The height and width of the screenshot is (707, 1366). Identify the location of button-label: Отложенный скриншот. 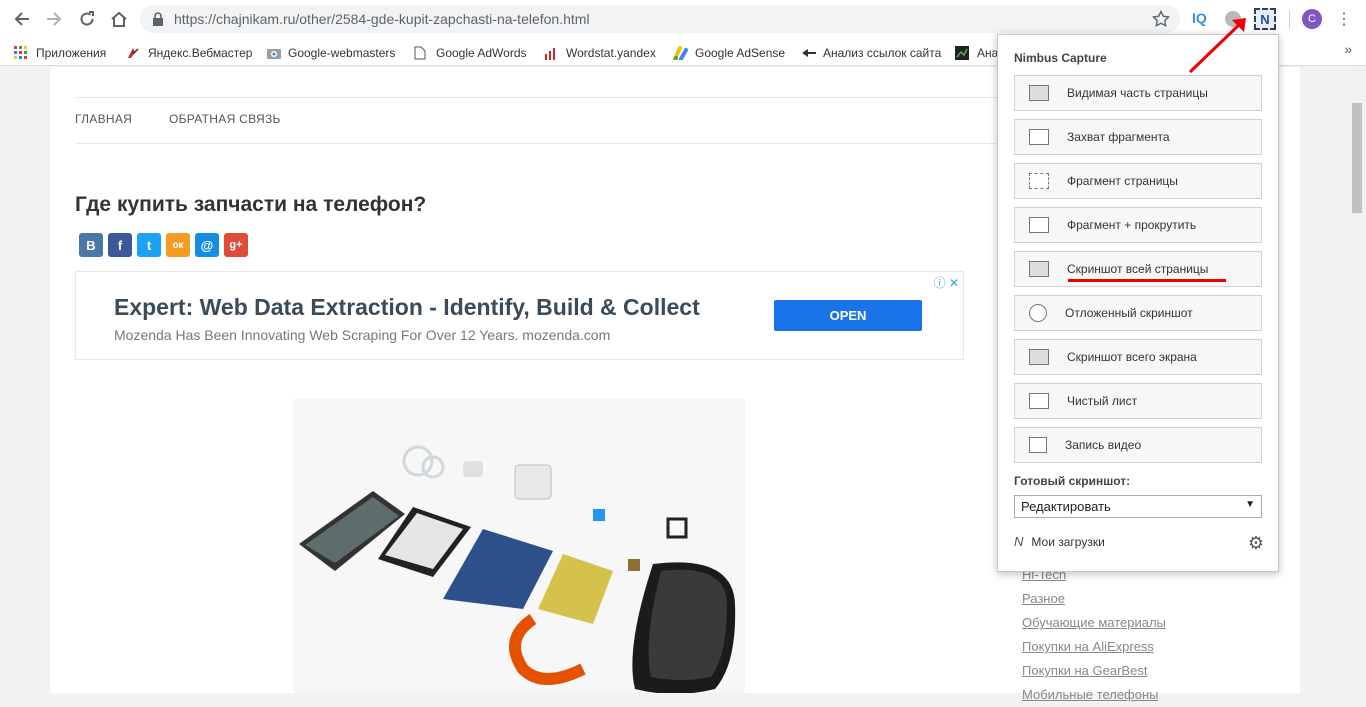
(1129, 313).